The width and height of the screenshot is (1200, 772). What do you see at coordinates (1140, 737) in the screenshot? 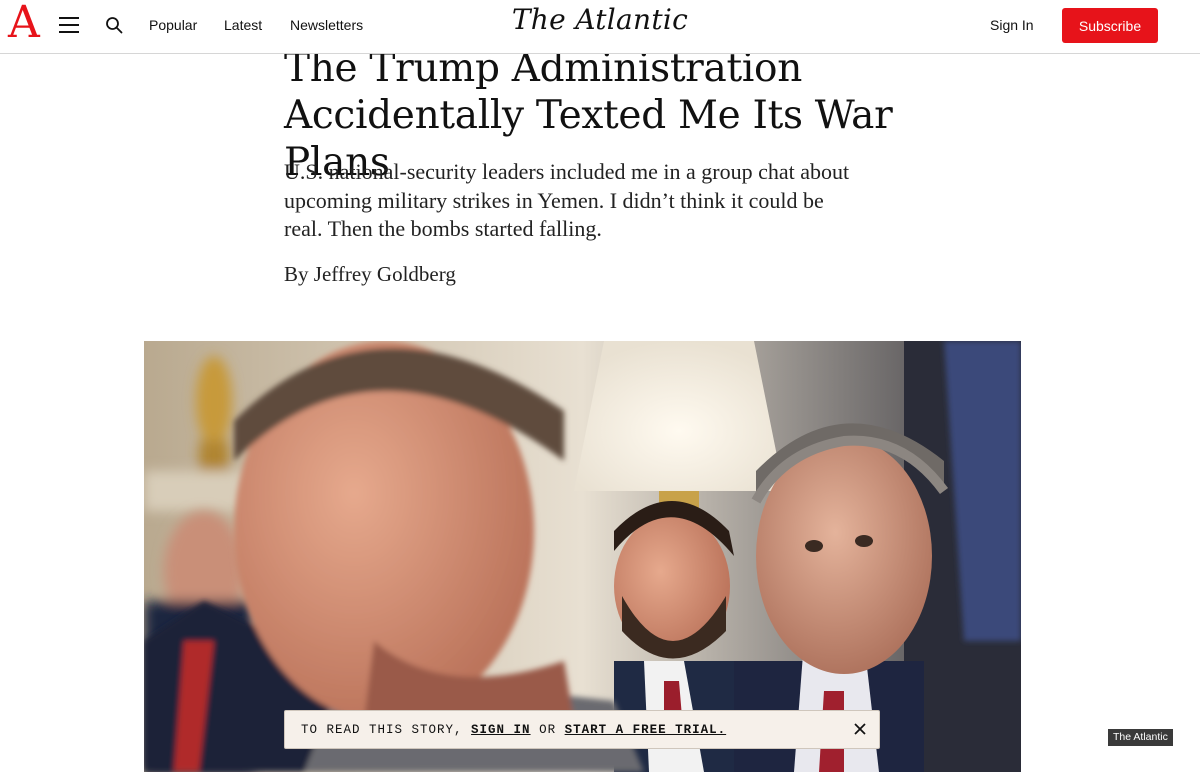
I see `image-credit: The Atlantic` at bounding box center [1140, 737].